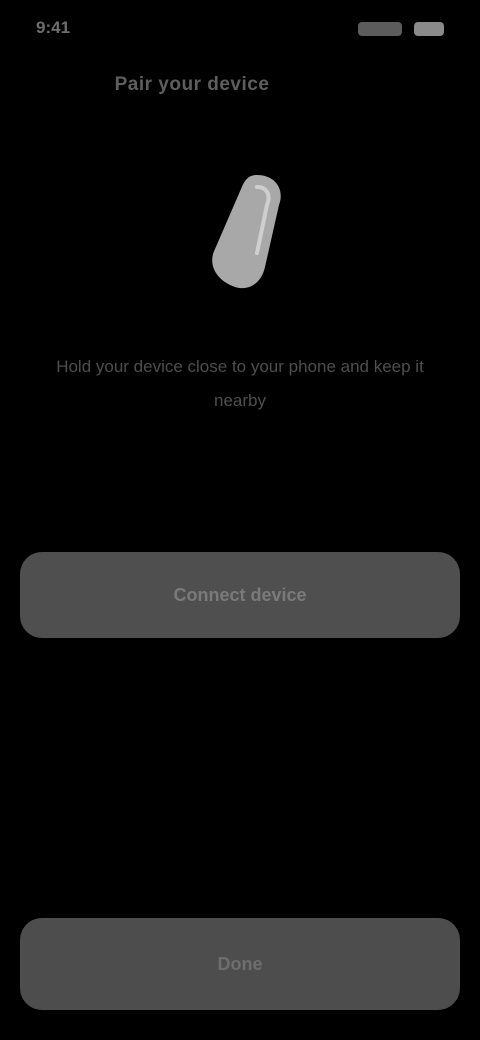 This screenshot has height=1040, width=480. I want to click on status-icons, so click(396, 30).